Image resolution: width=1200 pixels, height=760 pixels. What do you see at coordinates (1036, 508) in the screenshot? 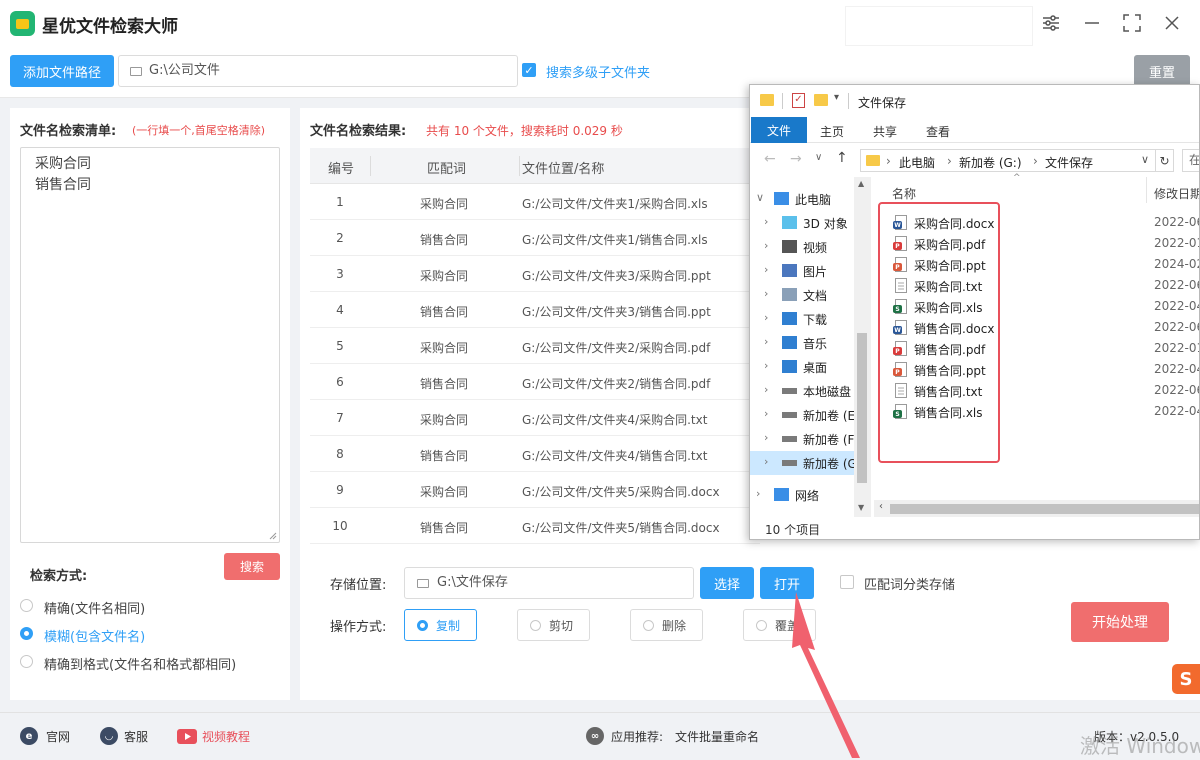
I see `file-hscrollbar: ‹` at bounding box center [1036, 508].